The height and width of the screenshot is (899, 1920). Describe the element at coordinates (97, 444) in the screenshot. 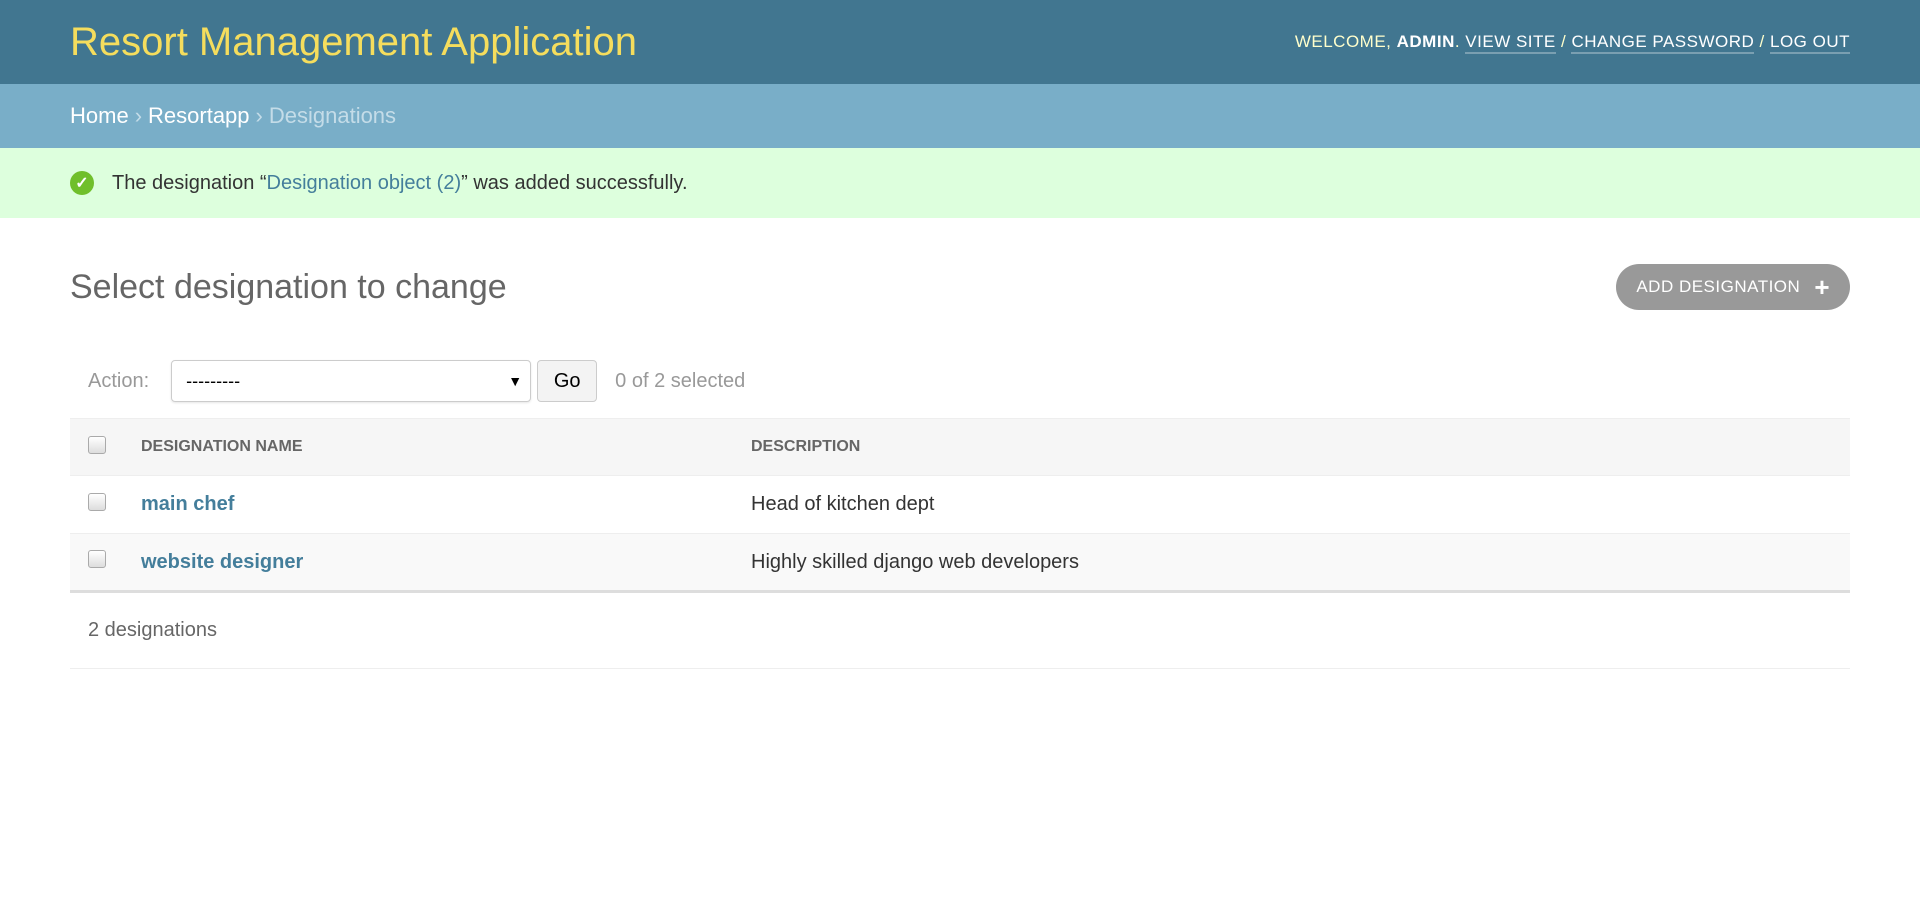

I see `select-all-checkbox` at that location.